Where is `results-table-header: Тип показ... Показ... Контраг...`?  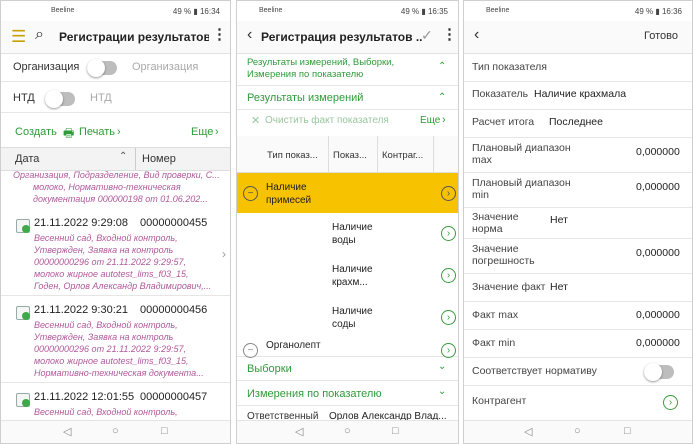 results-table-header: Тип показ... Показ... Контраг... is located at coordinates (347, 154).